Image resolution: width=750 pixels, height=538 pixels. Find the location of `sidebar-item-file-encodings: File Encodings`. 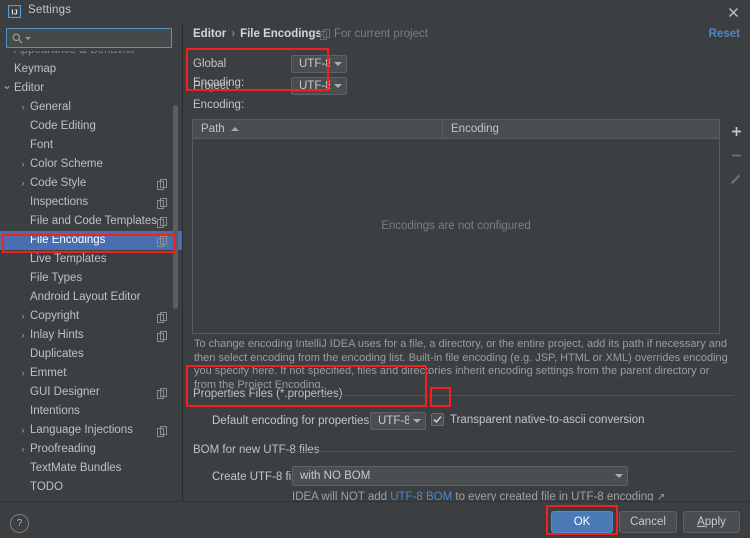

sidebar-item-file-encodings: File Encodings is located at coordinates (91, 240).